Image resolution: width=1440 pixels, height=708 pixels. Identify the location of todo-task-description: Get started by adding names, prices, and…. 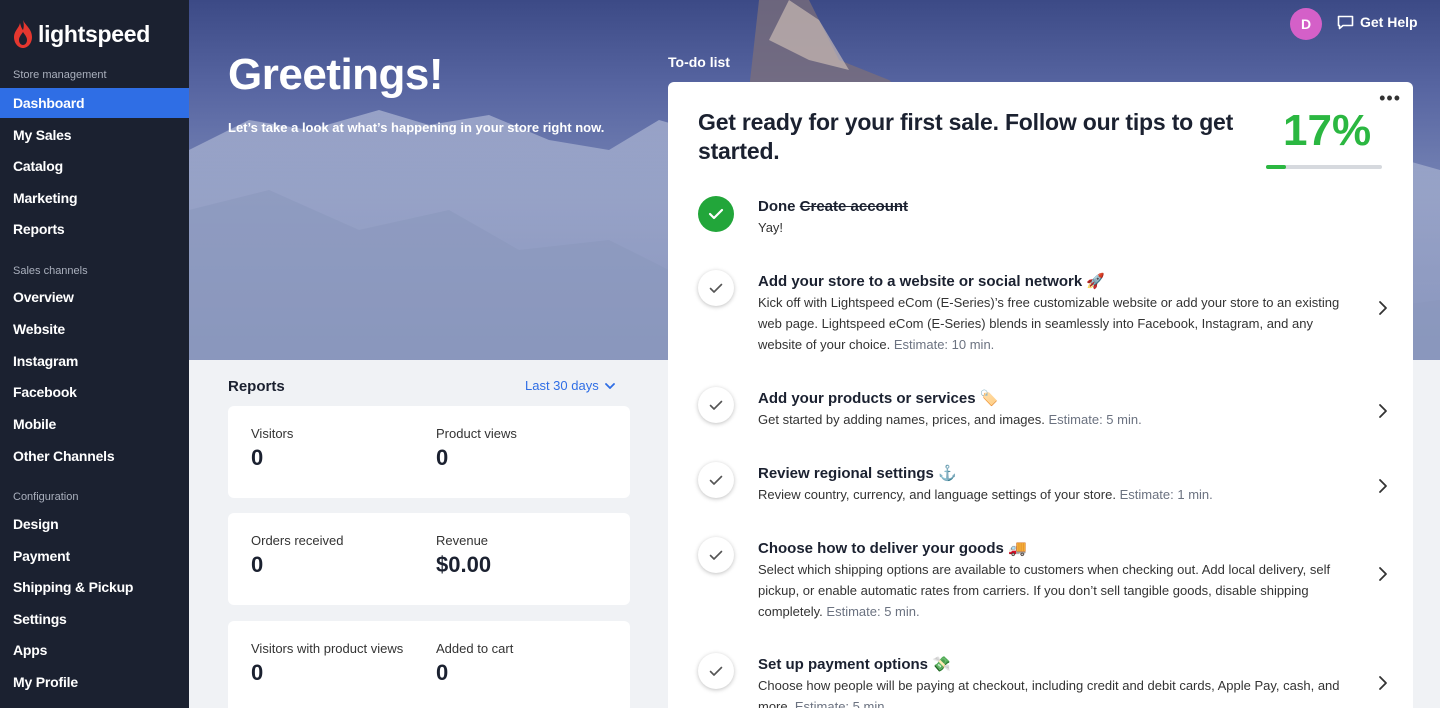
(1058, 419).